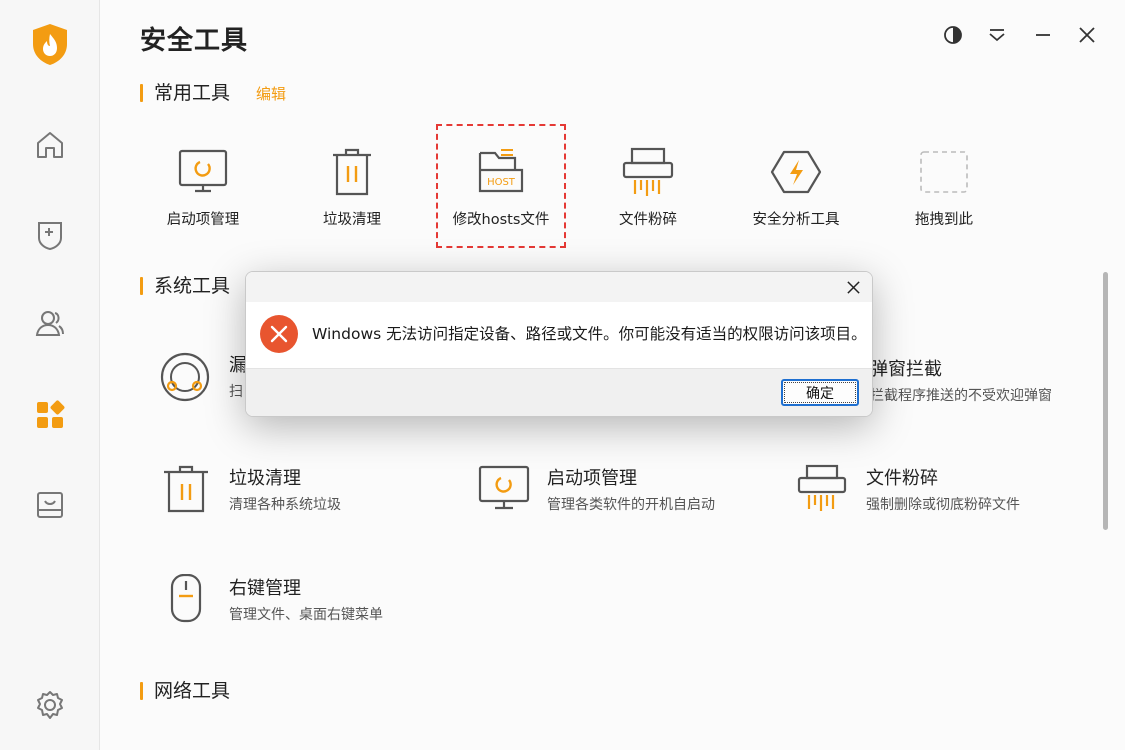  I want to click on minimize-icon, so click(1043, 35).